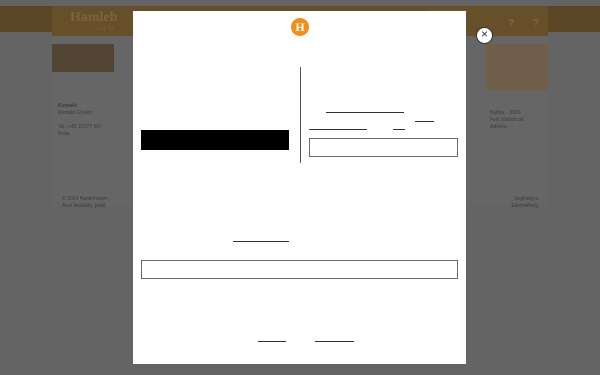 The width and height of the screenshot is (600, 375). I want to click on footer-link-right, so click(334, 341).